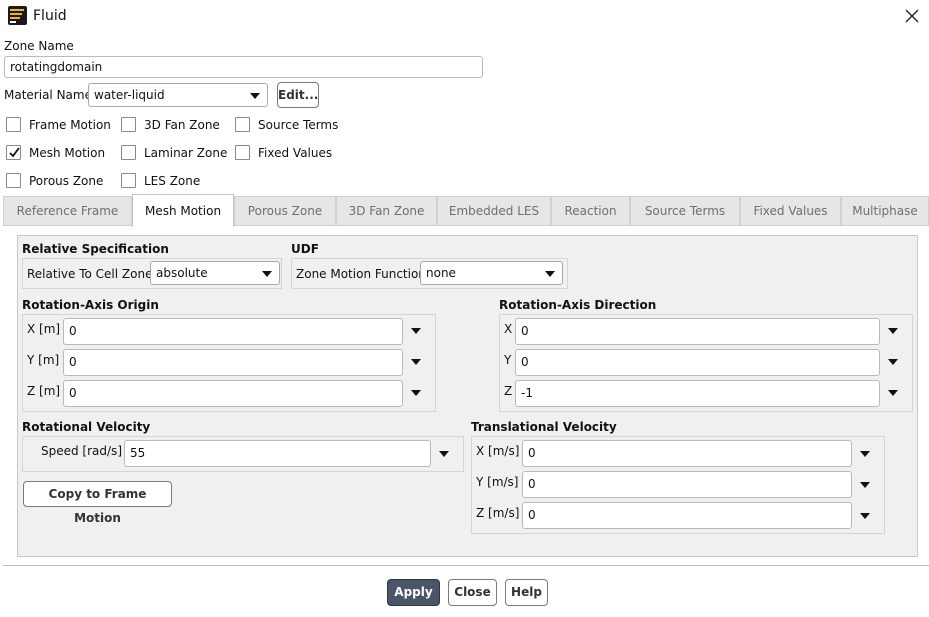 The width and height of the screenshot is (929, 617). What do you see at coordinates (865, 454) in the screenshot?
I see `trans-x-expression-dropdown` at bounding box center [865, 454].